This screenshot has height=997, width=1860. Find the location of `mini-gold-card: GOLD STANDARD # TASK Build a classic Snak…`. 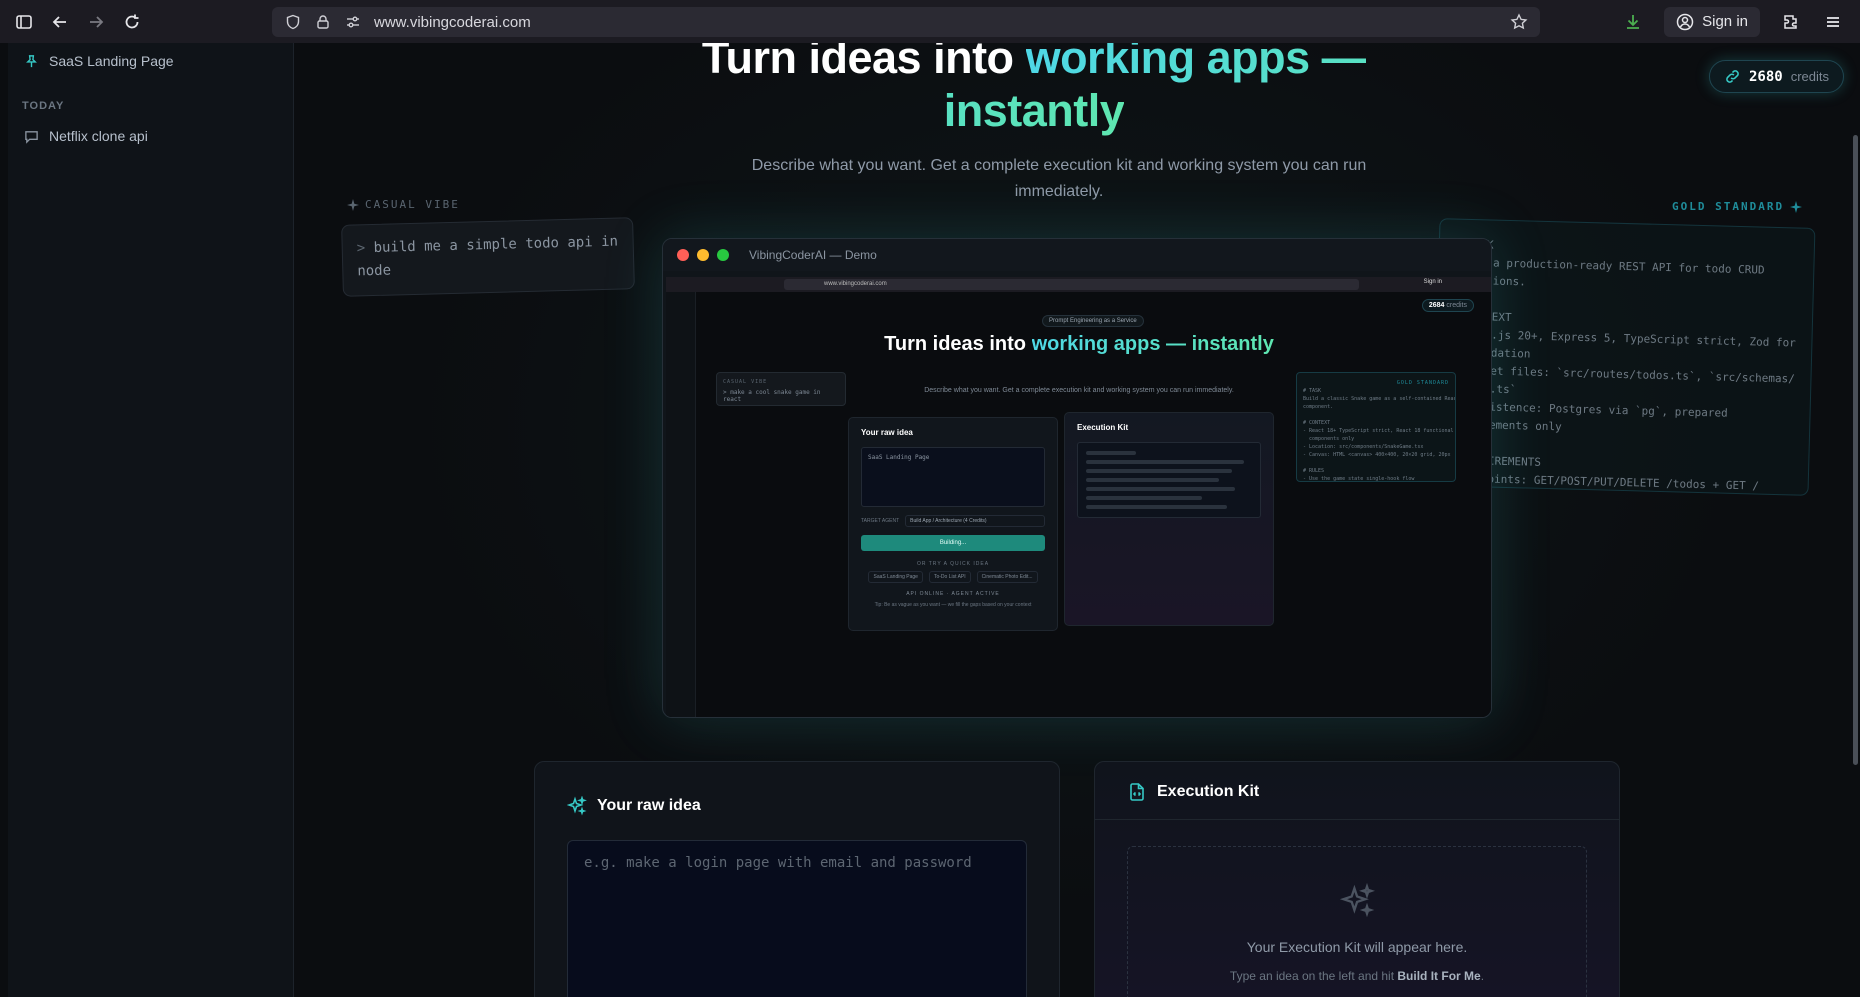

mini-gold-card: GOLD STANDARD # TASK Build a classic Snak… is located at coordinates (1376, 427).